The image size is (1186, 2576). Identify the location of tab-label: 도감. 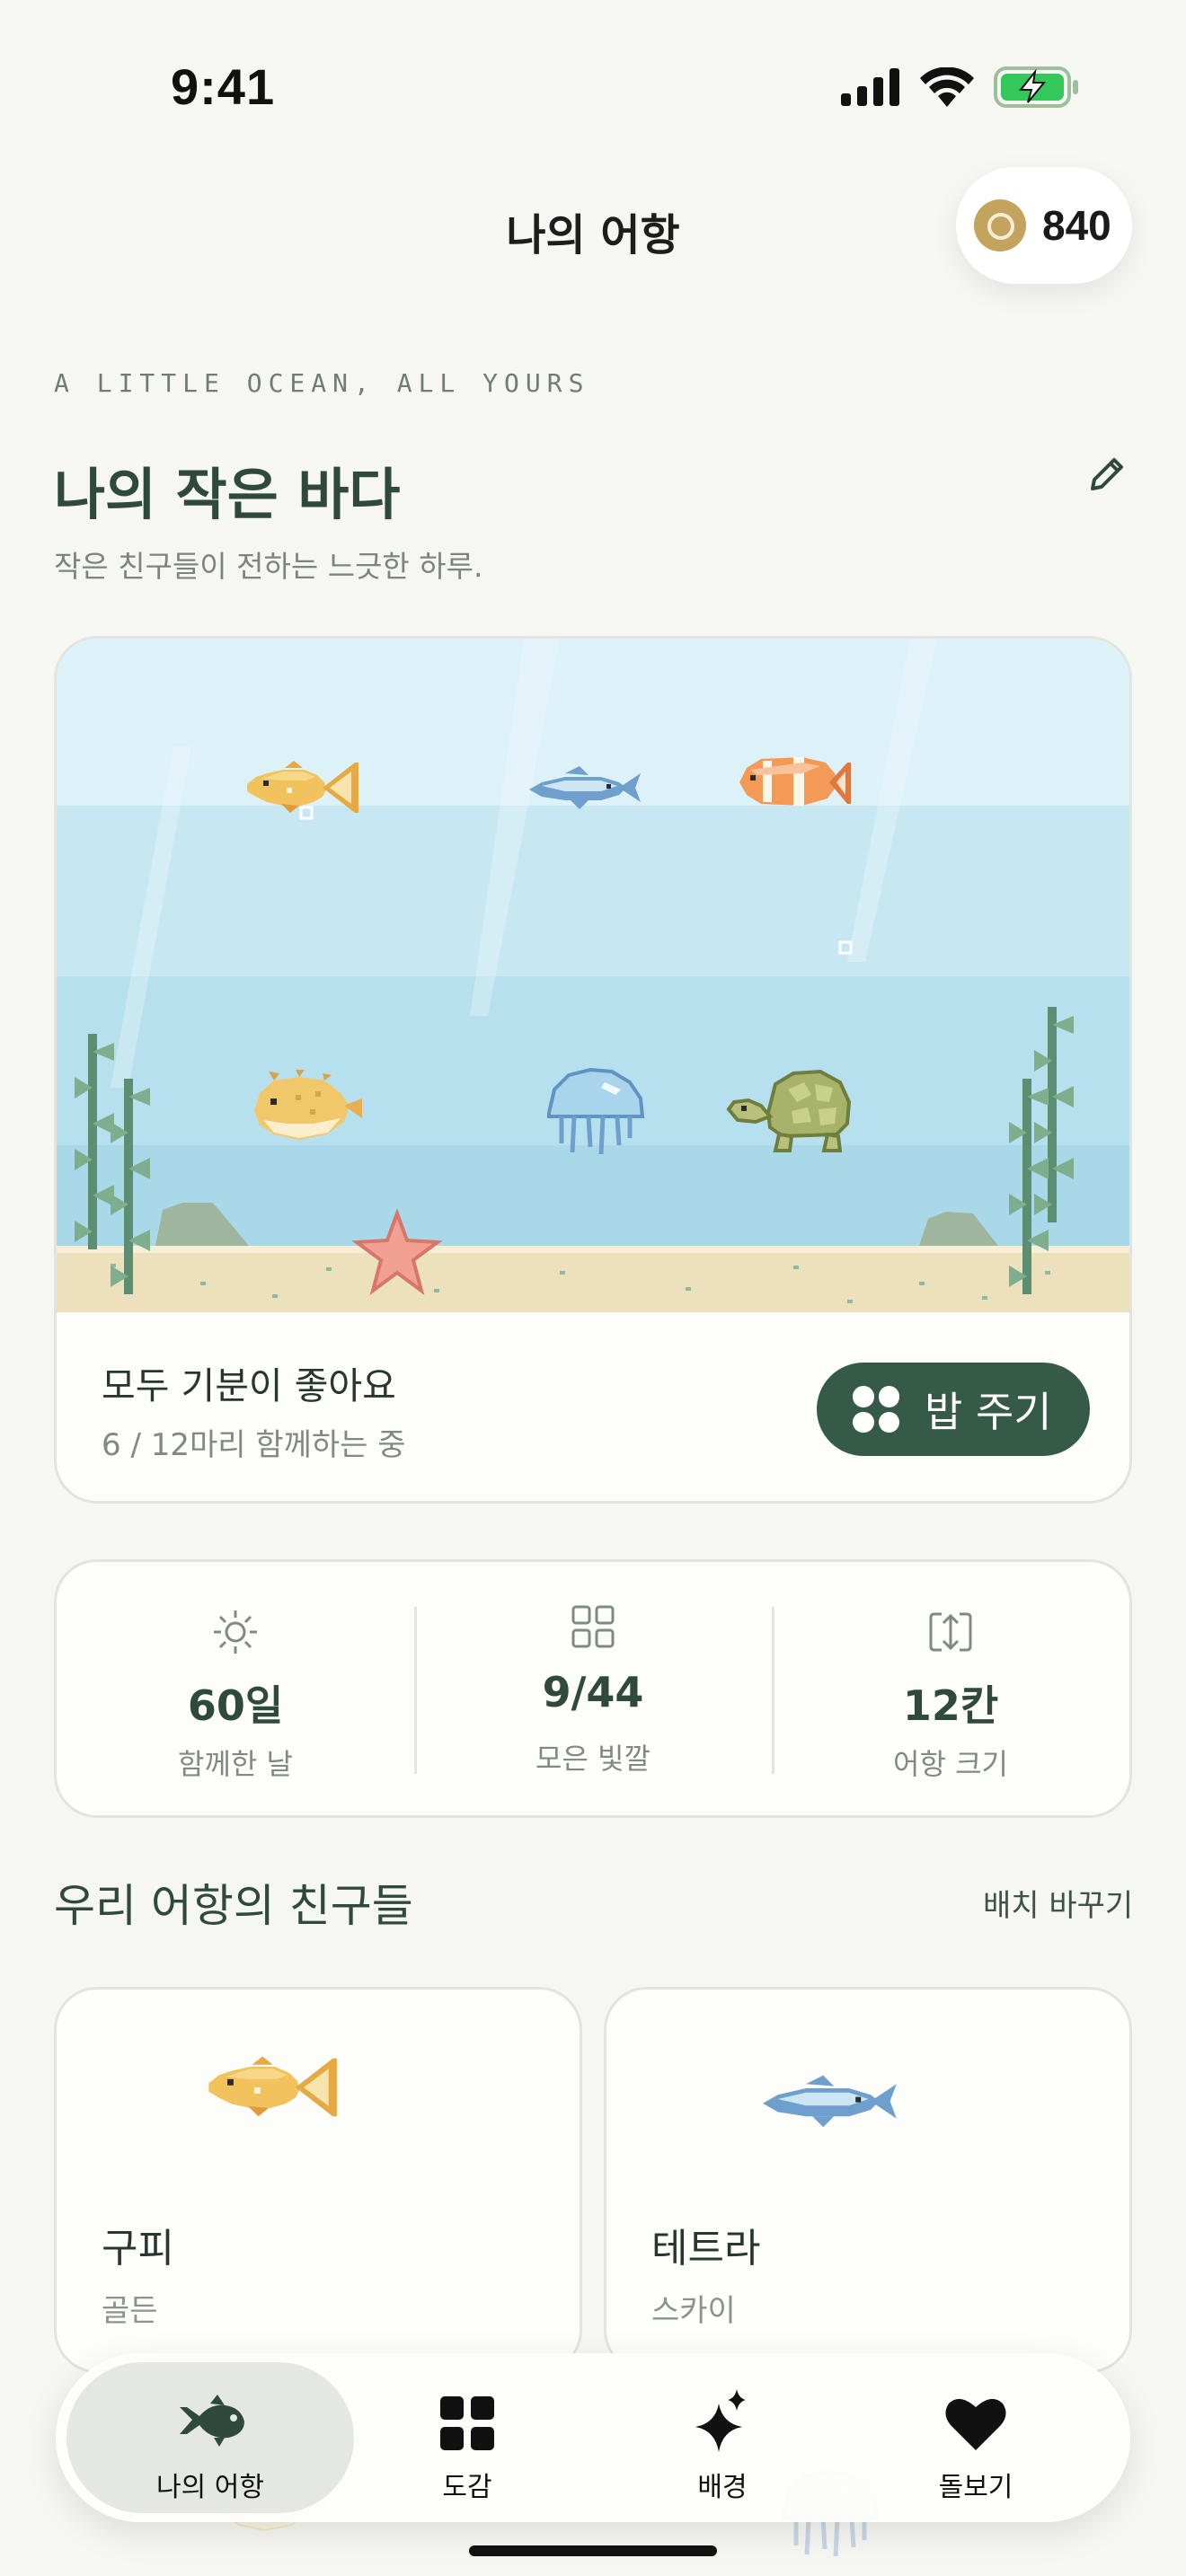
(467, 2487).